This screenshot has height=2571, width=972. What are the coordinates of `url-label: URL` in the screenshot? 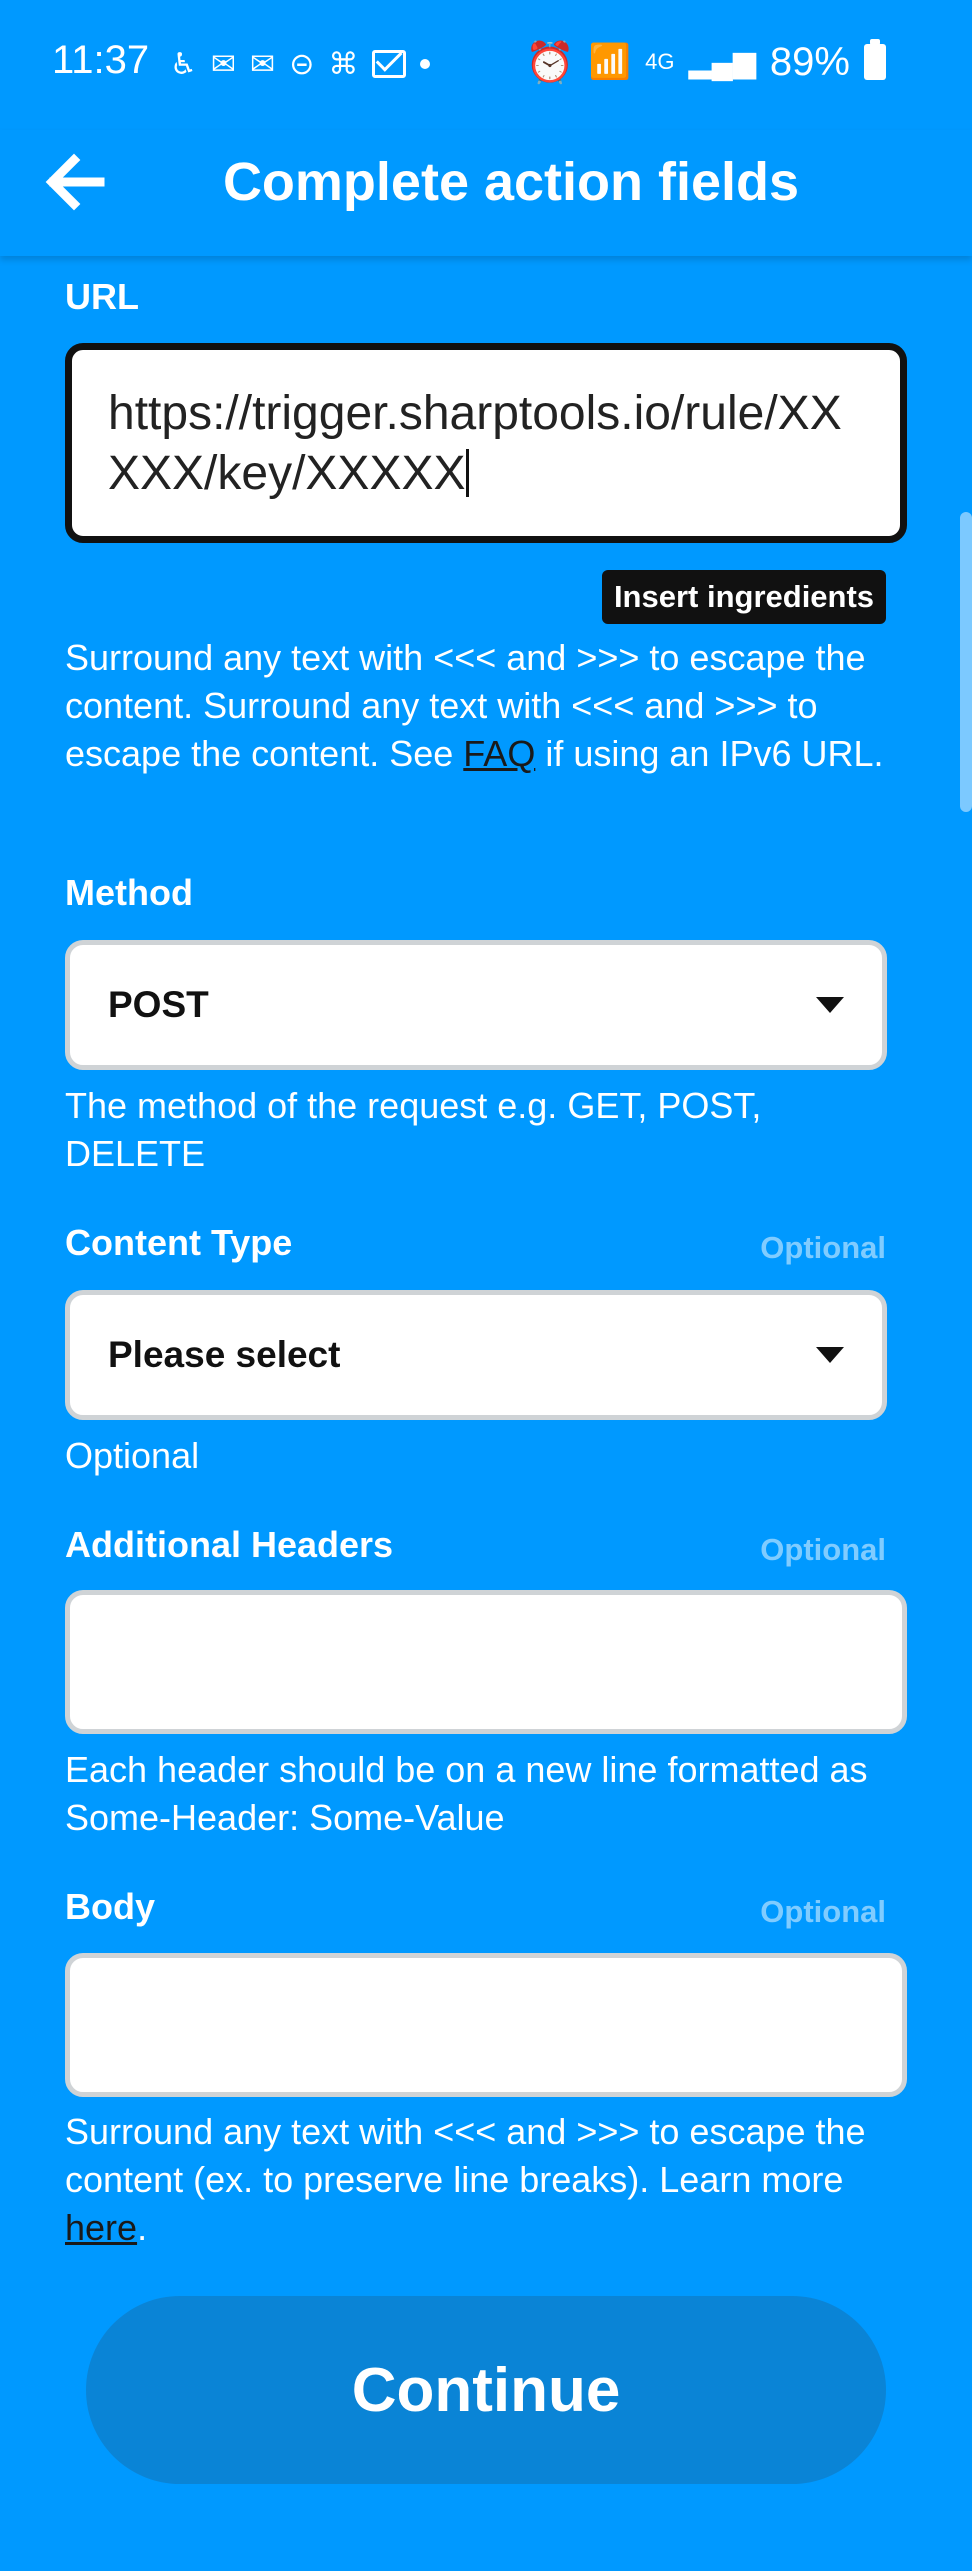 It's located at (102, 296).